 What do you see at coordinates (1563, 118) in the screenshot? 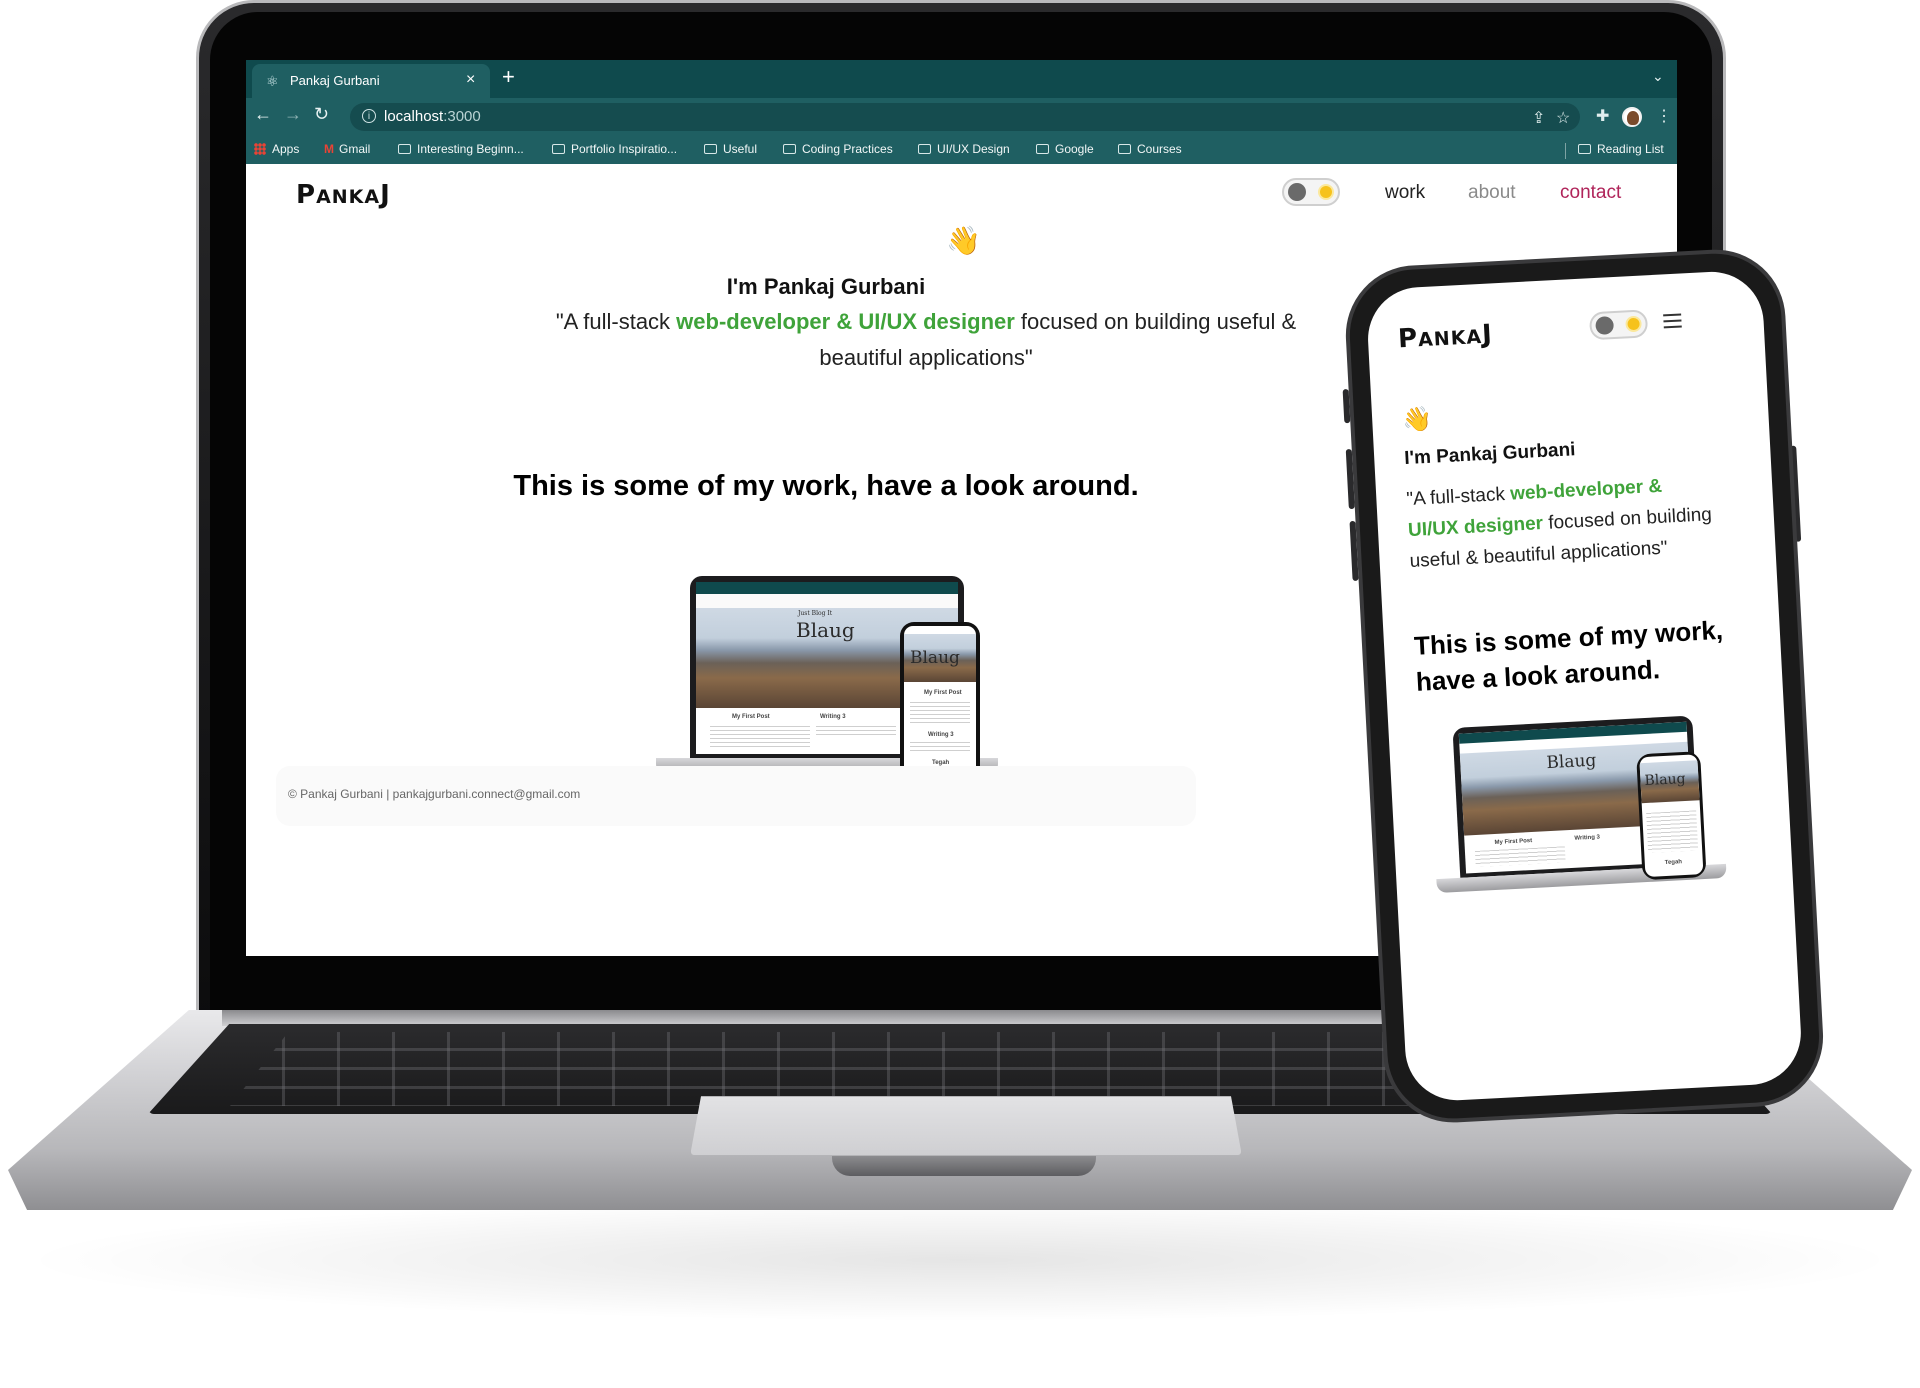
I see `bookmark-star-icon: ☆` at bounding box center [1563, 118].